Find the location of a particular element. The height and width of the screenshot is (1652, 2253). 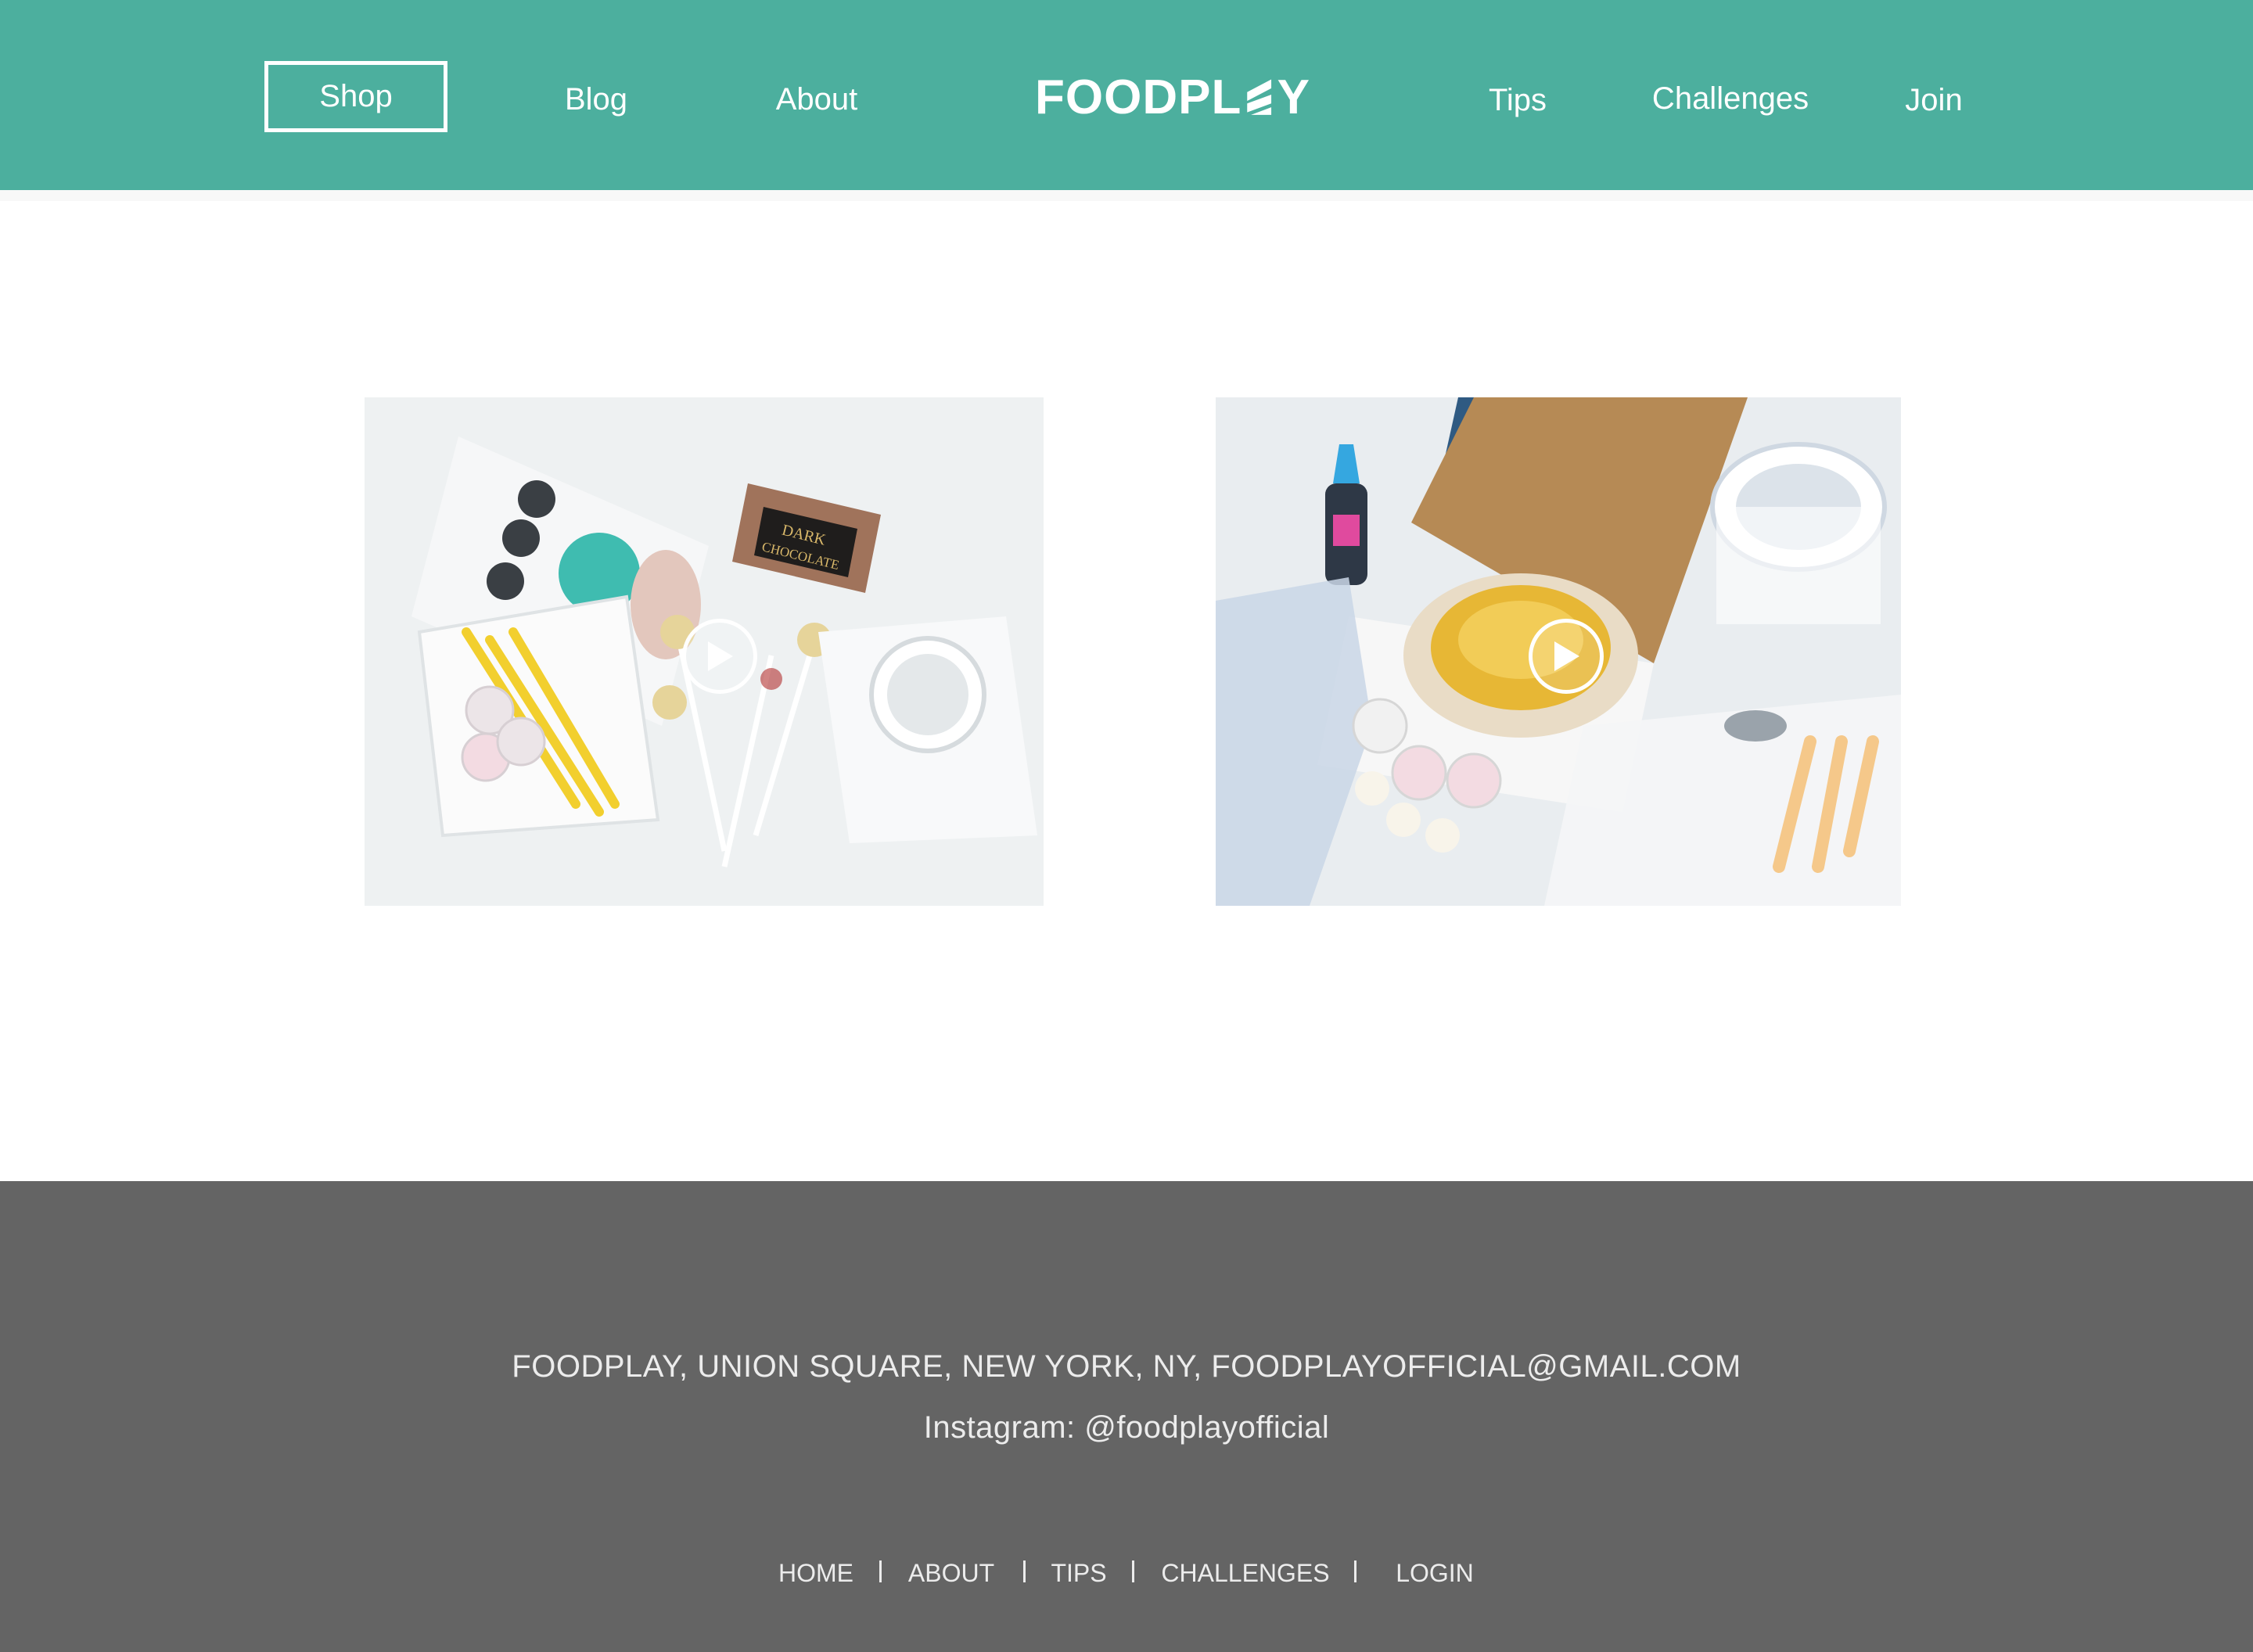

logo-text-right: Y is located at coordinates (1293, 97).